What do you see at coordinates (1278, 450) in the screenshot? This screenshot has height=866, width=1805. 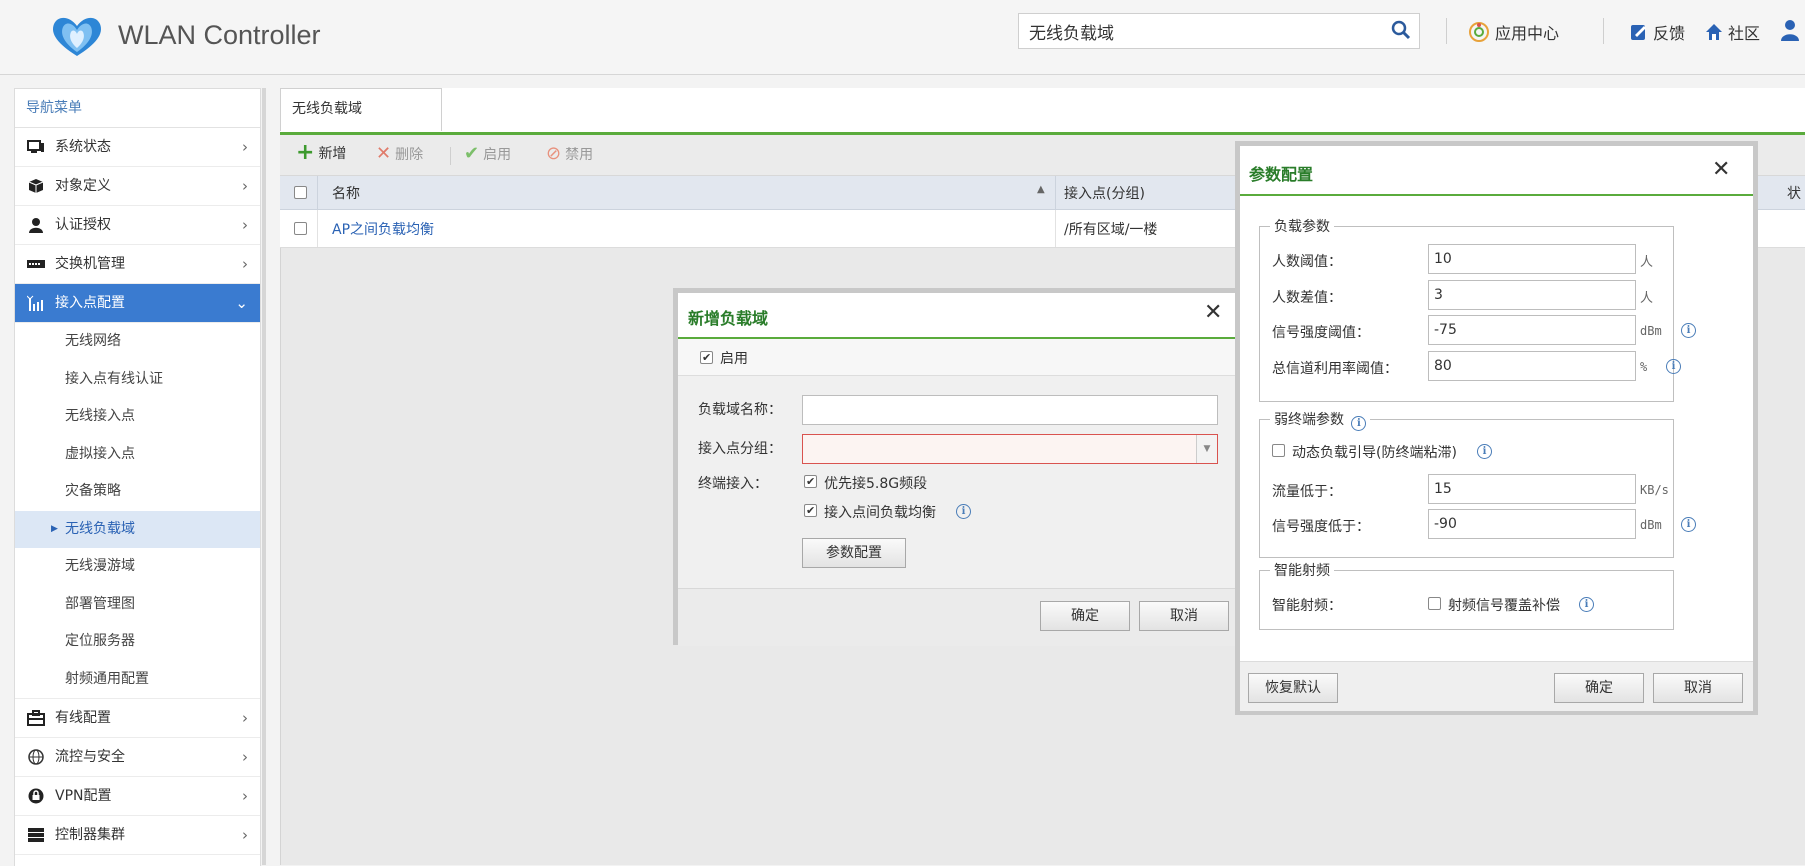 I see `dynamic-steer-checkbox` at bounding box center [1278, 450].